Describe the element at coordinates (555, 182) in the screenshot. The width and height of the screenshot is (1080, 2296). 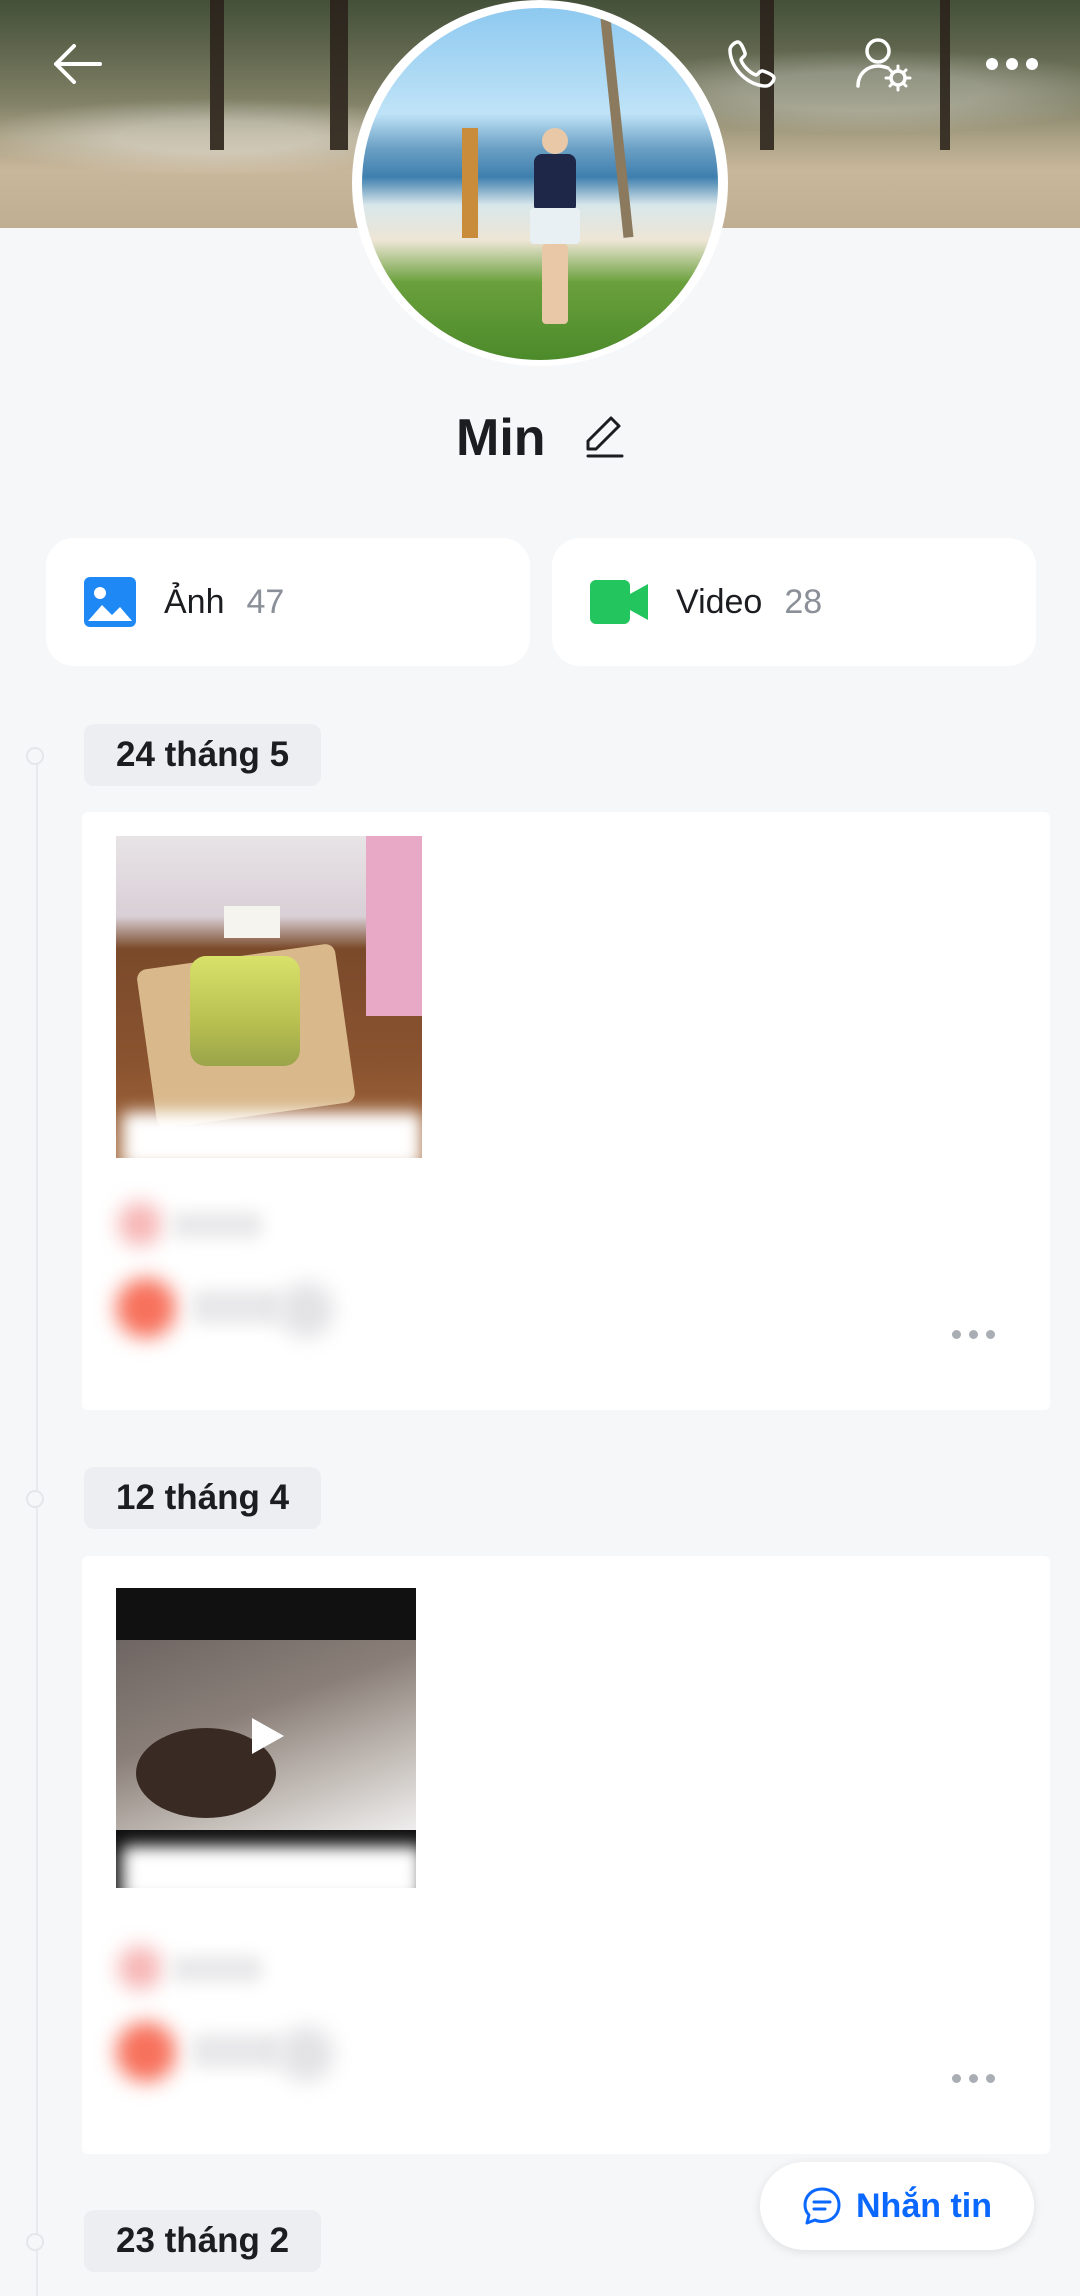
I see `avatar-person-body` at that location.